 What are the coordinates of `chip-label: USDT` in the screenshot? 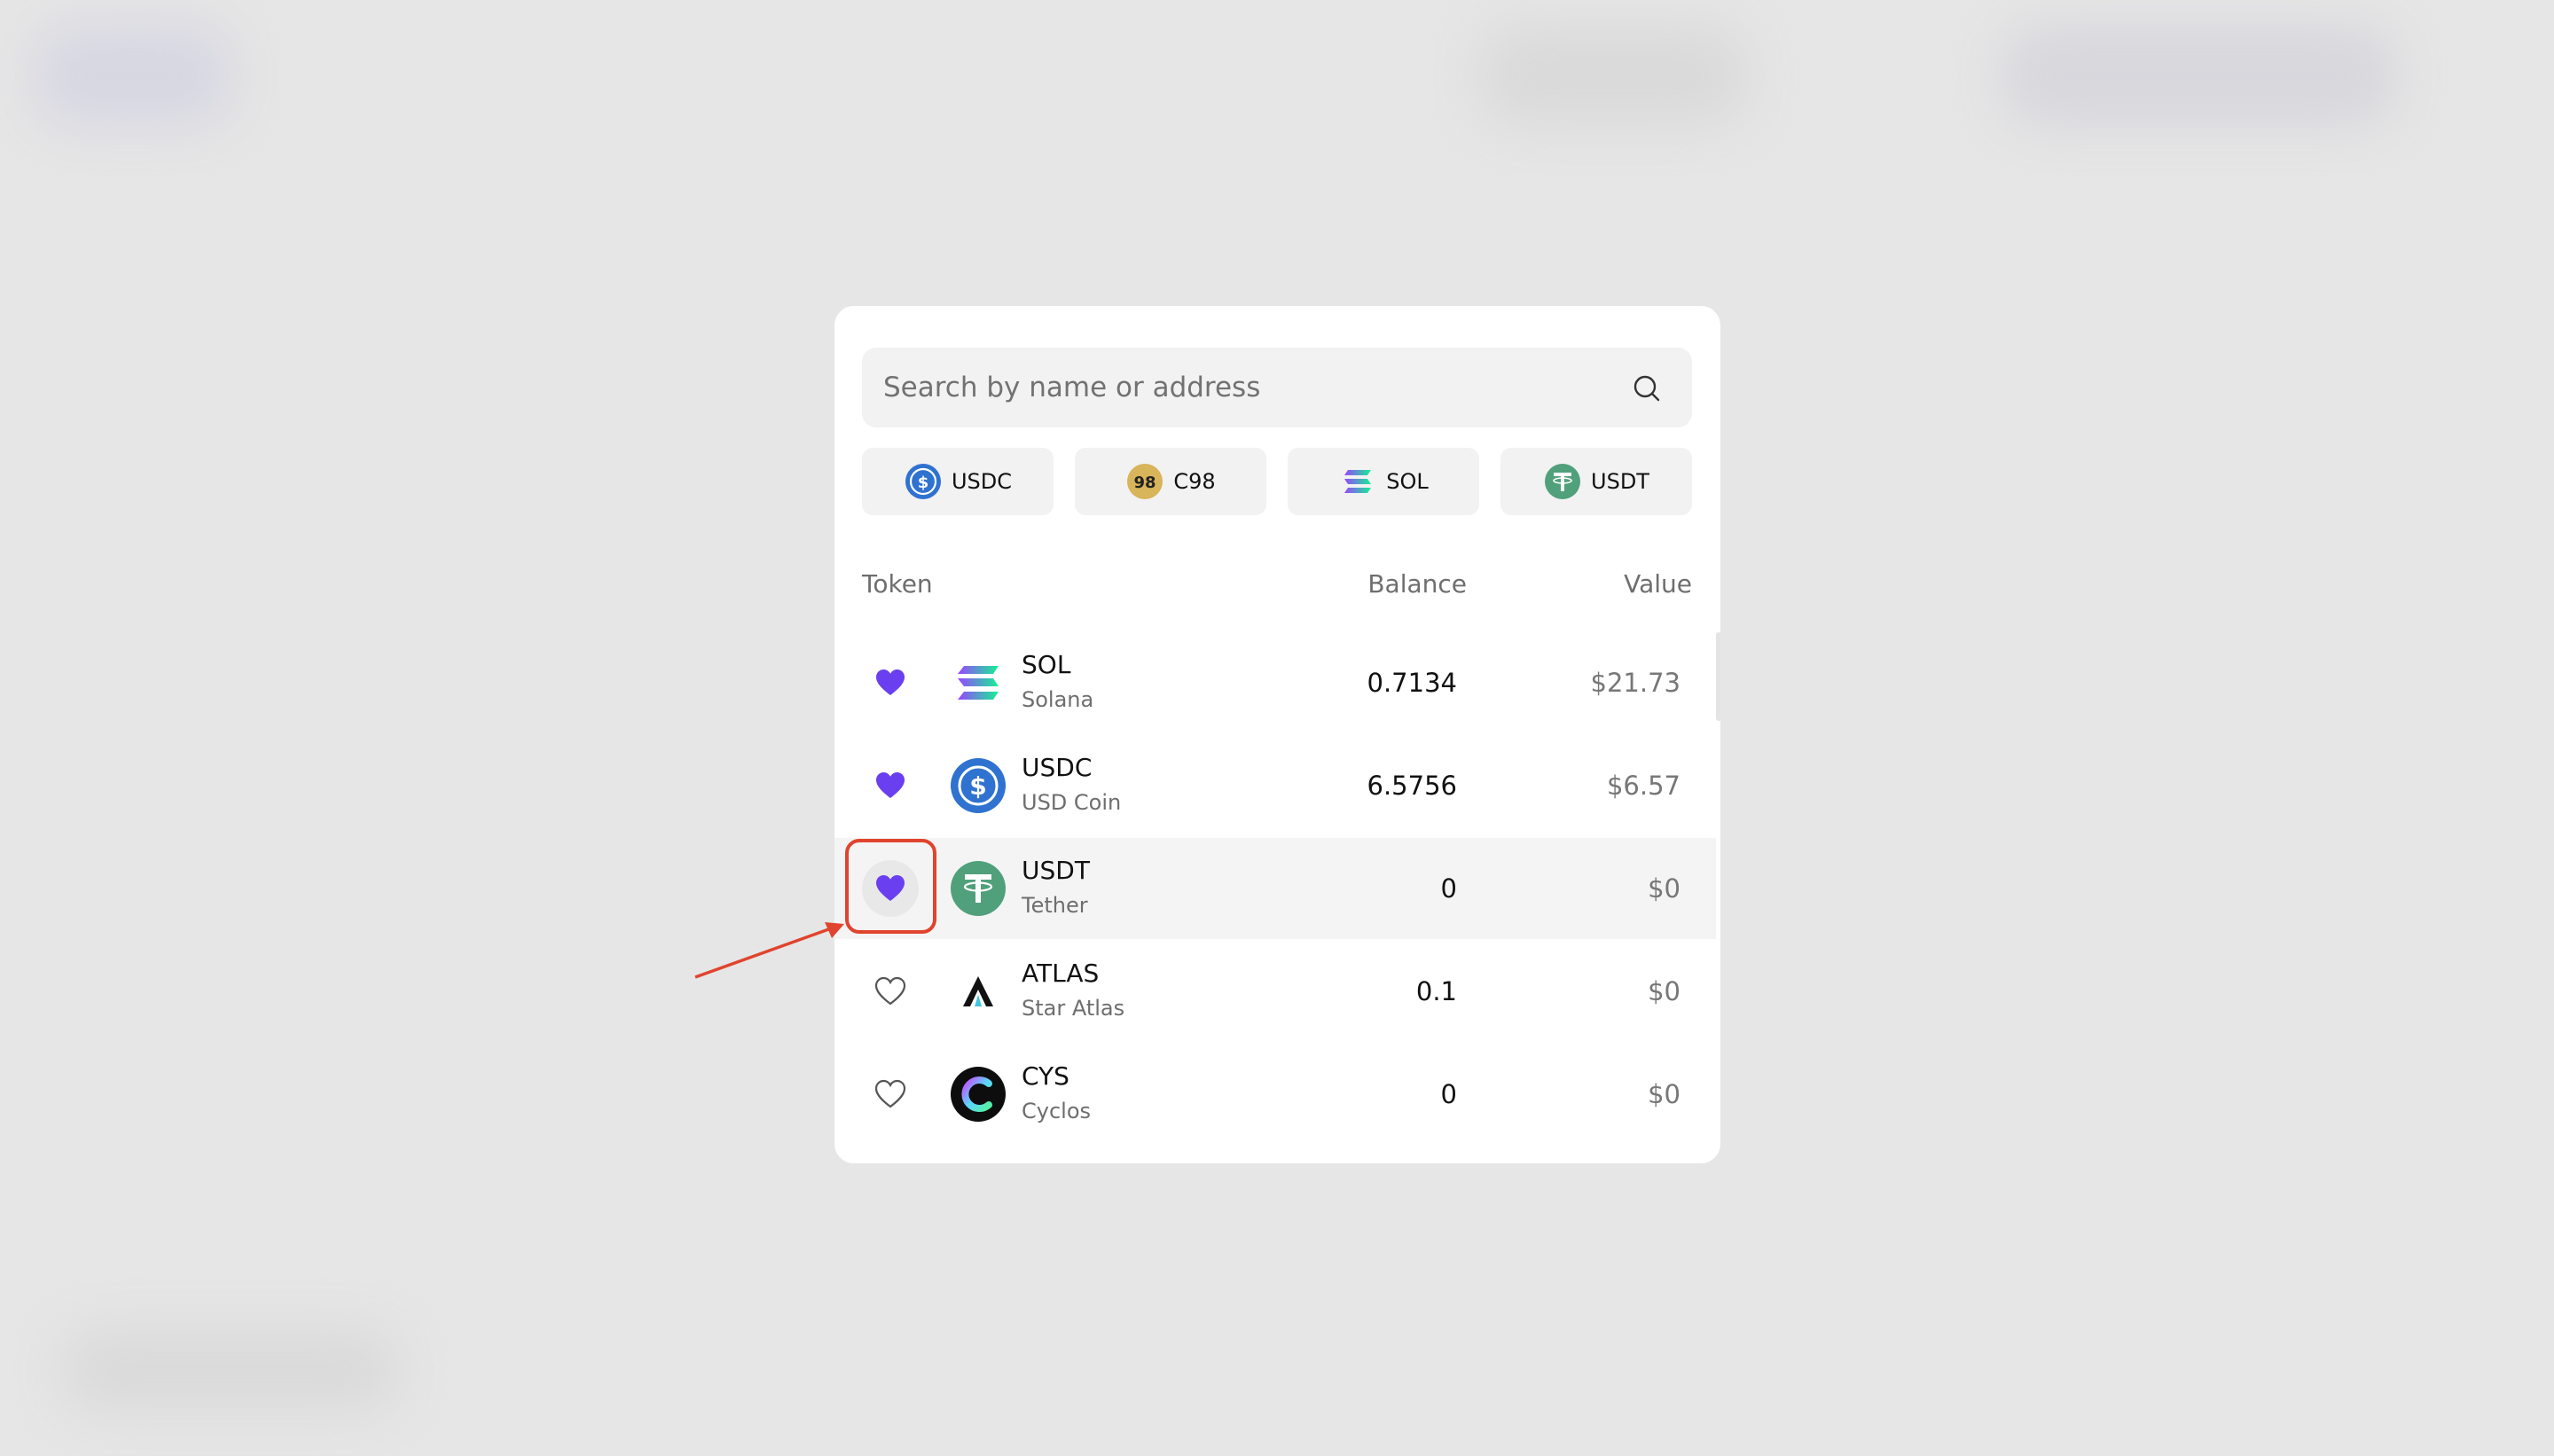 It's located at (1620, 481).